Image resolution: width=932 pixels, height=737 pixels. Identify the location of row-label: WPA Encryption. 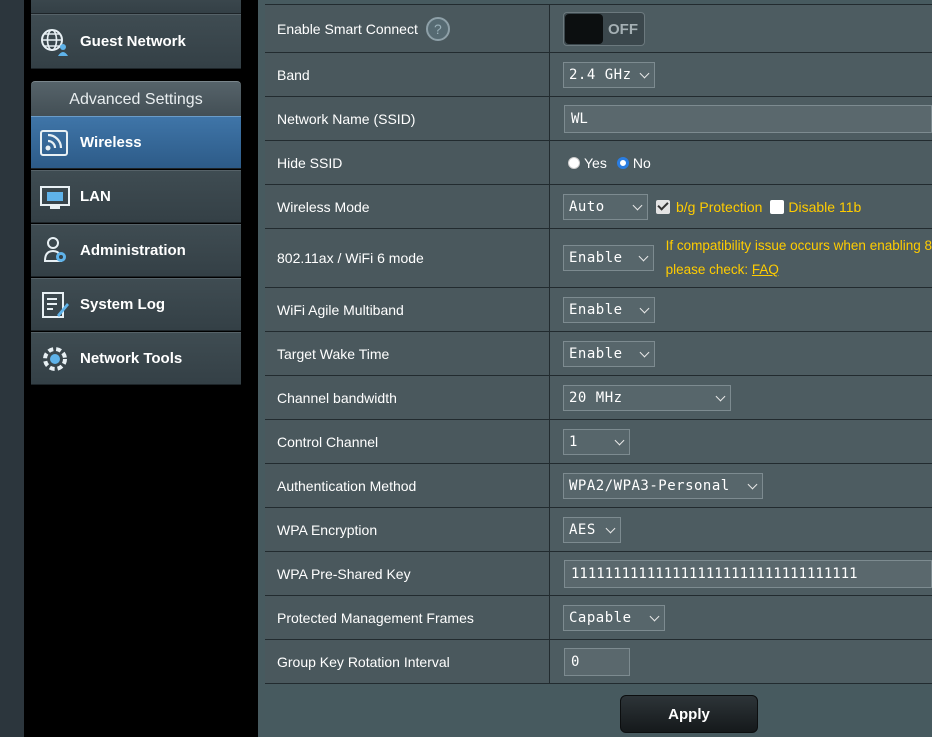
(407, 529).